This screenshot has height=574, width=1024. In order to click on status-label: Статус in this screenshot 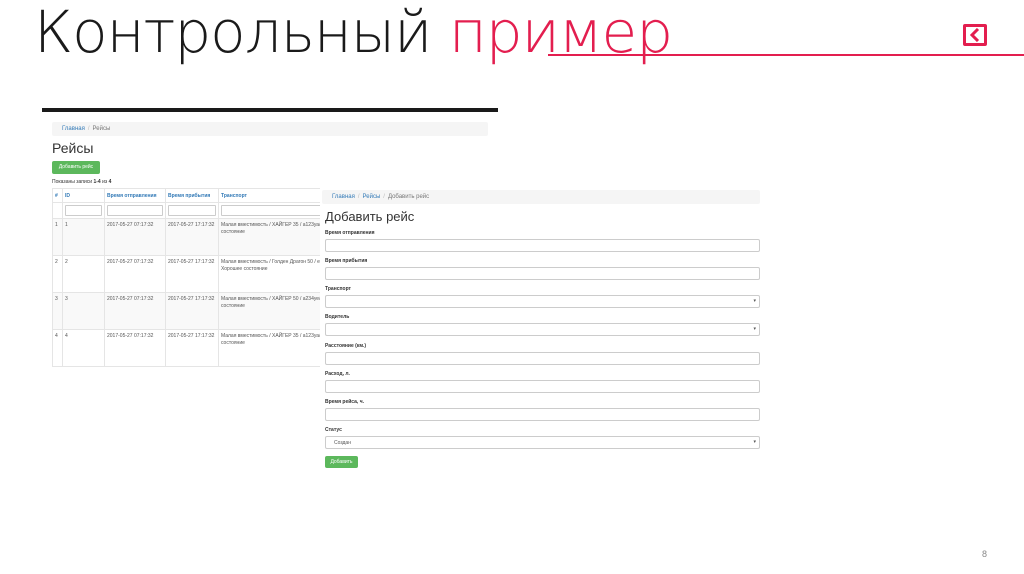, I will do `click(333, 430)`.